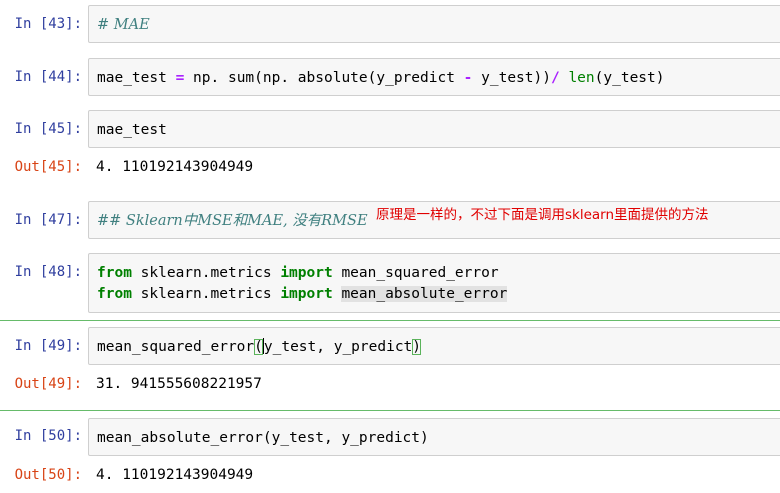 The height and width of the screenshot is (493, 780). I want to click on code-token: ), so click(424, 438).